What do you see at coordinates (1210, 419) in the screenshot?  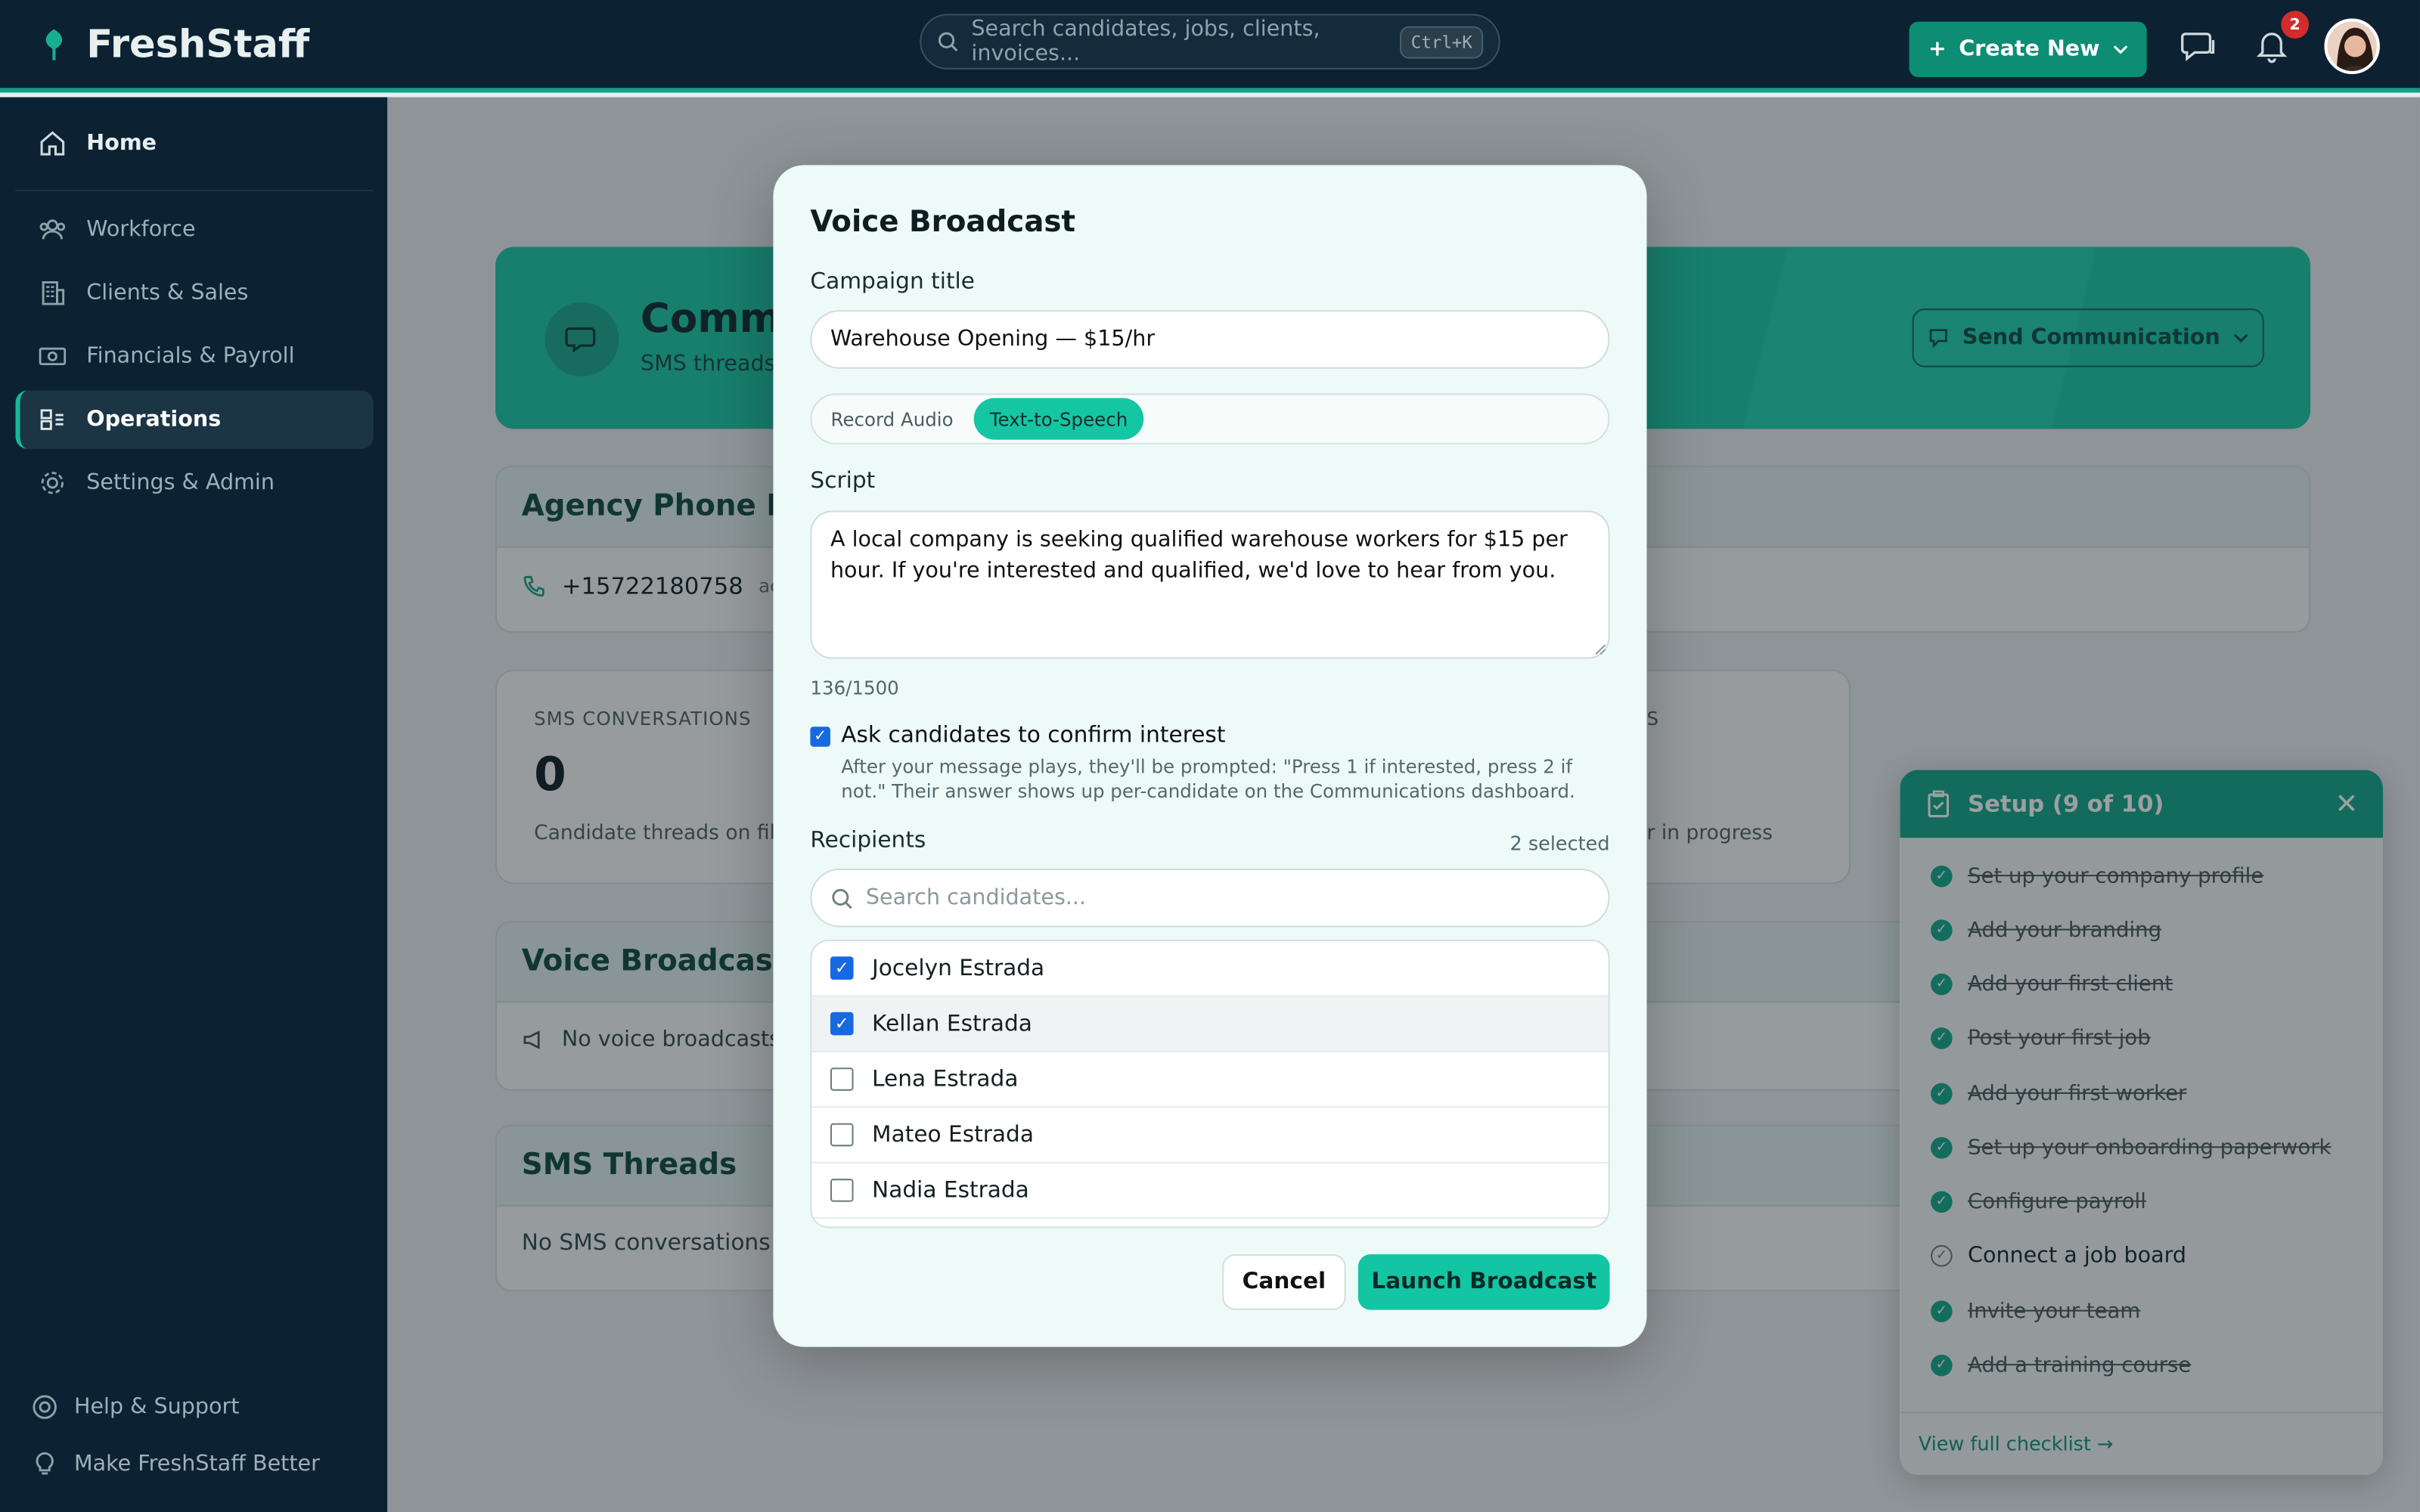 I see `audio-mode-toggle: Record Audio Text-to-Speech` at bounding box center [1210, 419].